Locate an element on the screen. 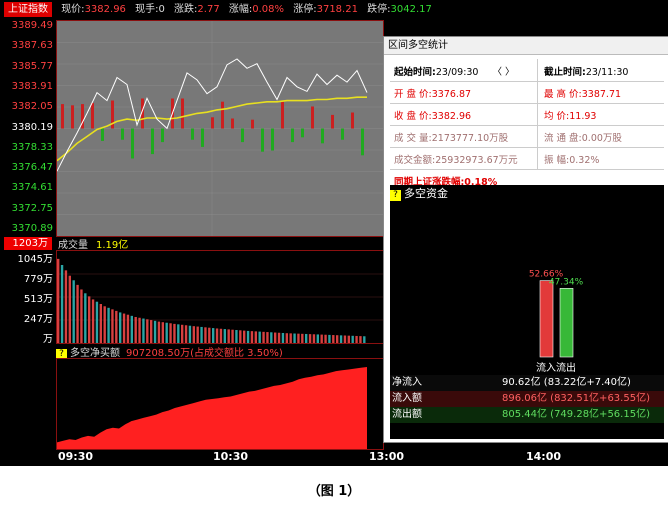 Image resolution: width=668 pixels, height=507 pixels. money-flow-bar is located at coordinates (566, 323).